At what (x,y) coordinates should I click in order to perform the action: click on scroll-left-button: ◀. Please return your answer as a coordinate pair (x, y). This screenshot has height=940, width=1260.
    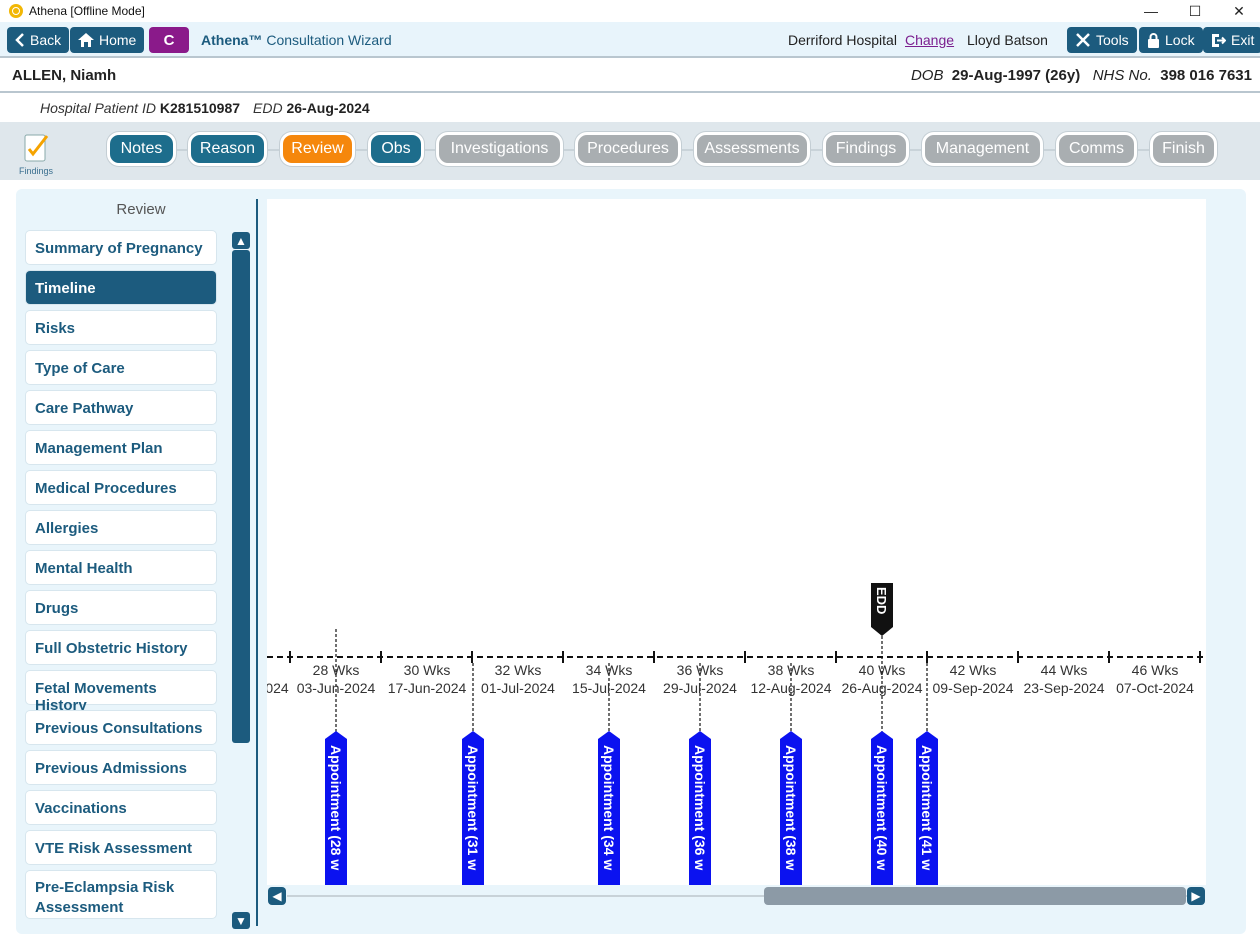
    Looking at the image, I should click on (277, 896).